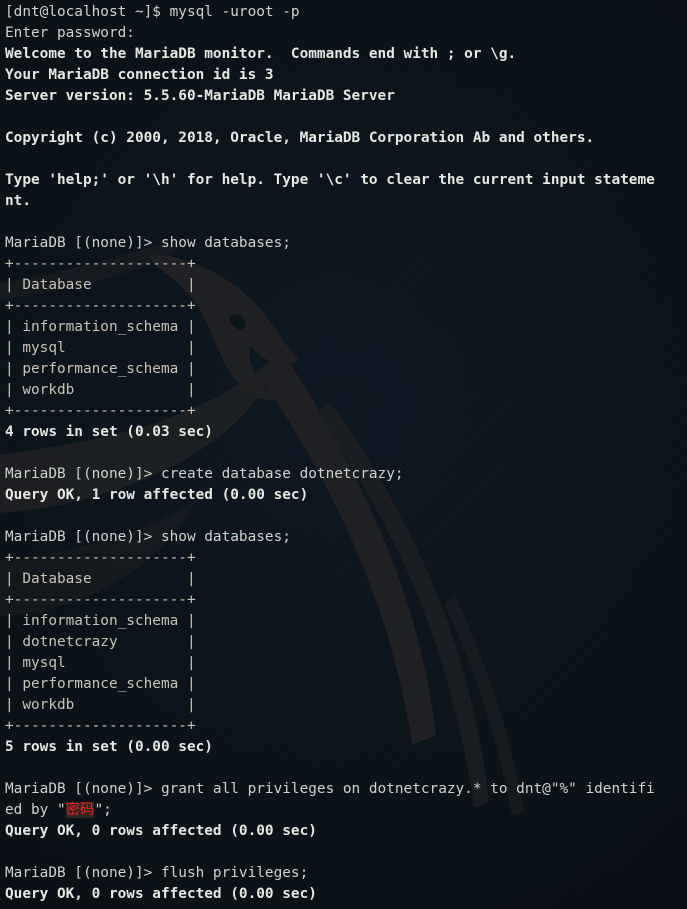 The height and width of the screenshot is (909, 687). Describe the element at coordinates (109, 747) in the screenshot. I see `terminal-line: 5 rows in set (0.00 sec)` at that location.